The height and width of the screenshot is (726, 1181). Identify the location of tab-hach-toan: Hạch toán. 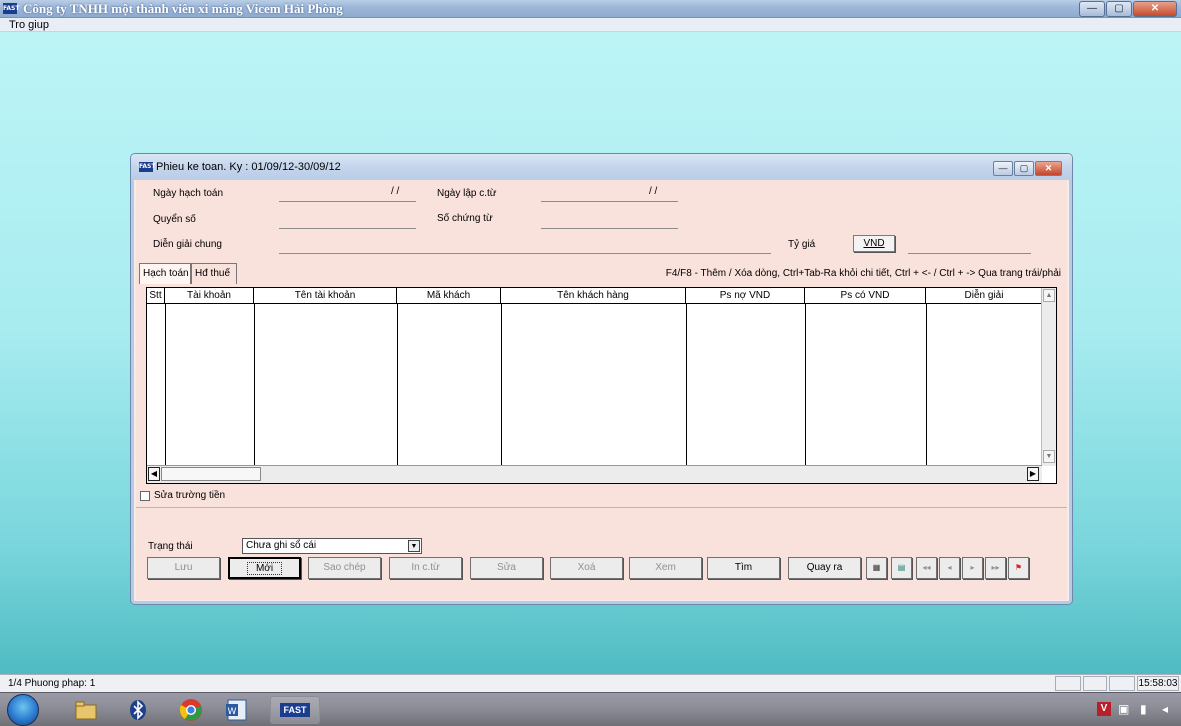
(165, 273).